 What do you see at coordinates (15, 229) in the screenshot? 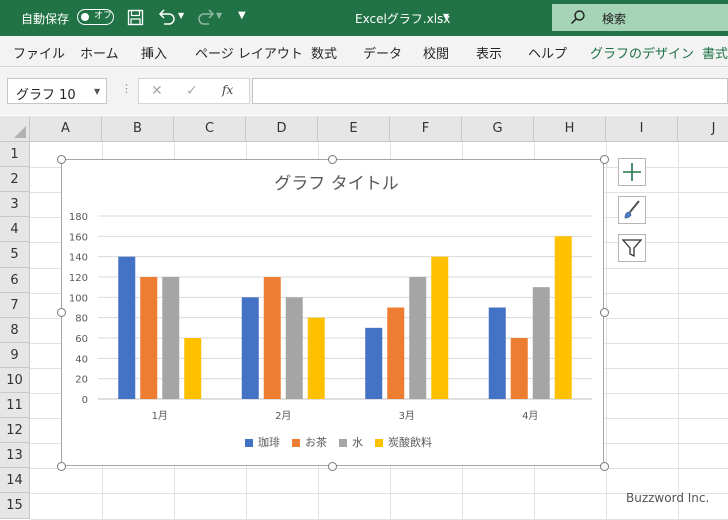
I see `row-header: 4` at bounding box center [15, 229].